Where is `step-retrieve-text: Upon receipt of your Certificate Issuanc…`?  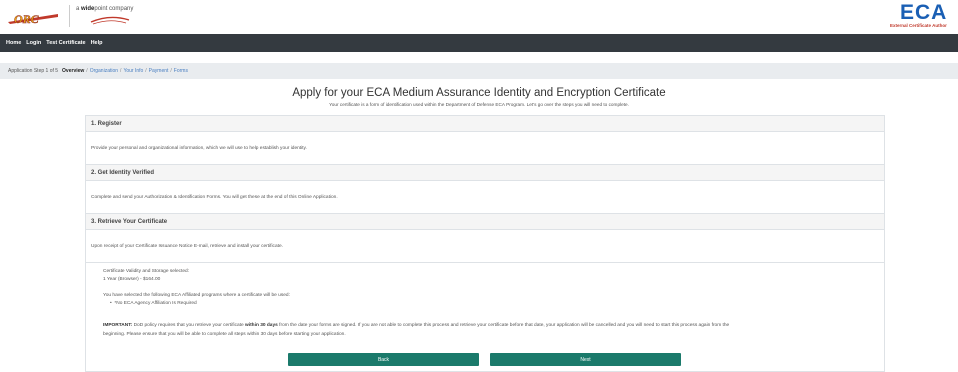
step-retrieve-text: Upon receipt of your Certificate Issuanc… is located at coordinates (485, 246).